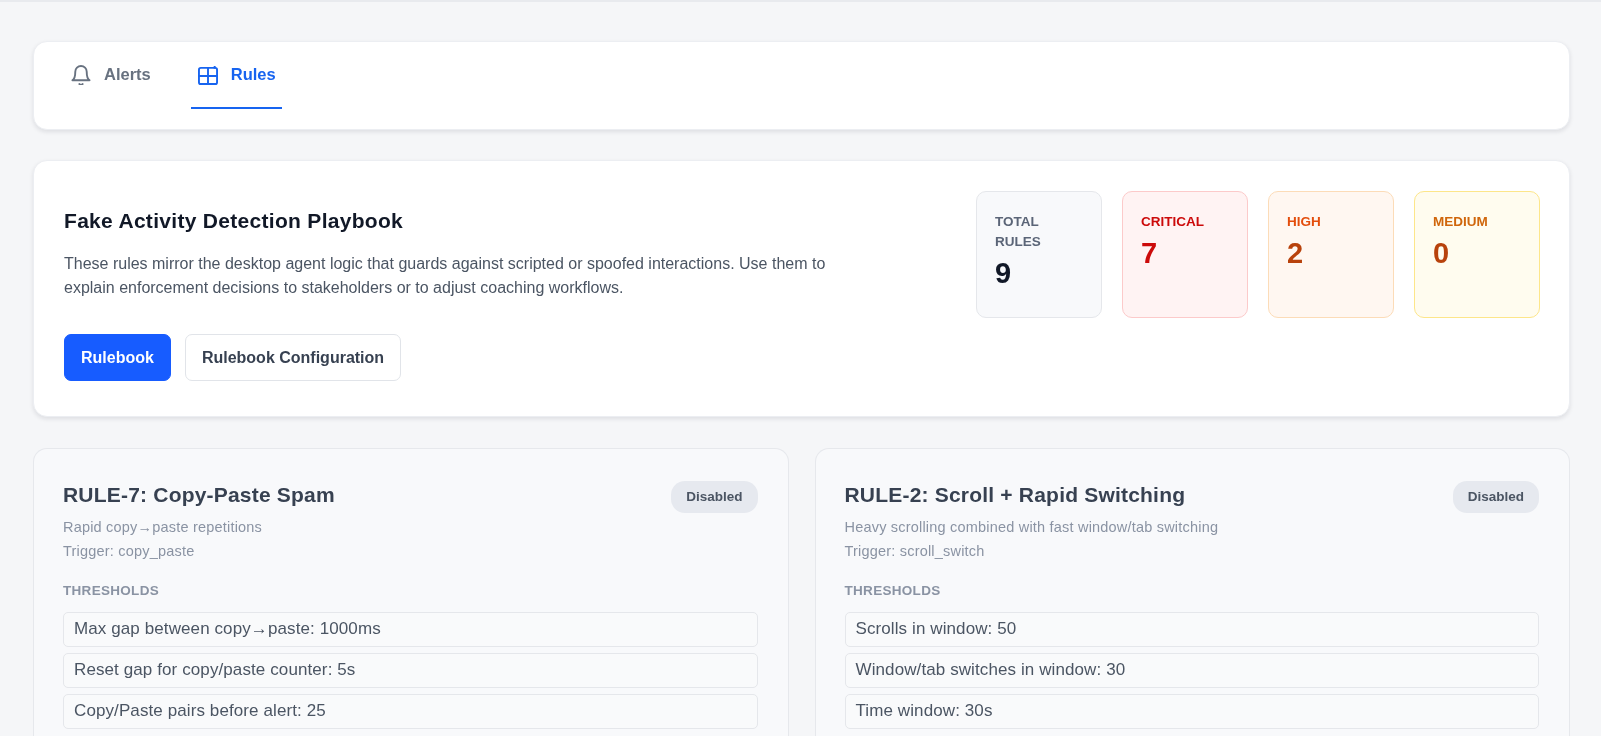 The width and height of the screenshot is (1601, 736). What do you see at coordinates (163, 527) in the screenshot?
I see `rule-description: Rapid copy→paste repetitions` at bounding box center [163, 527].